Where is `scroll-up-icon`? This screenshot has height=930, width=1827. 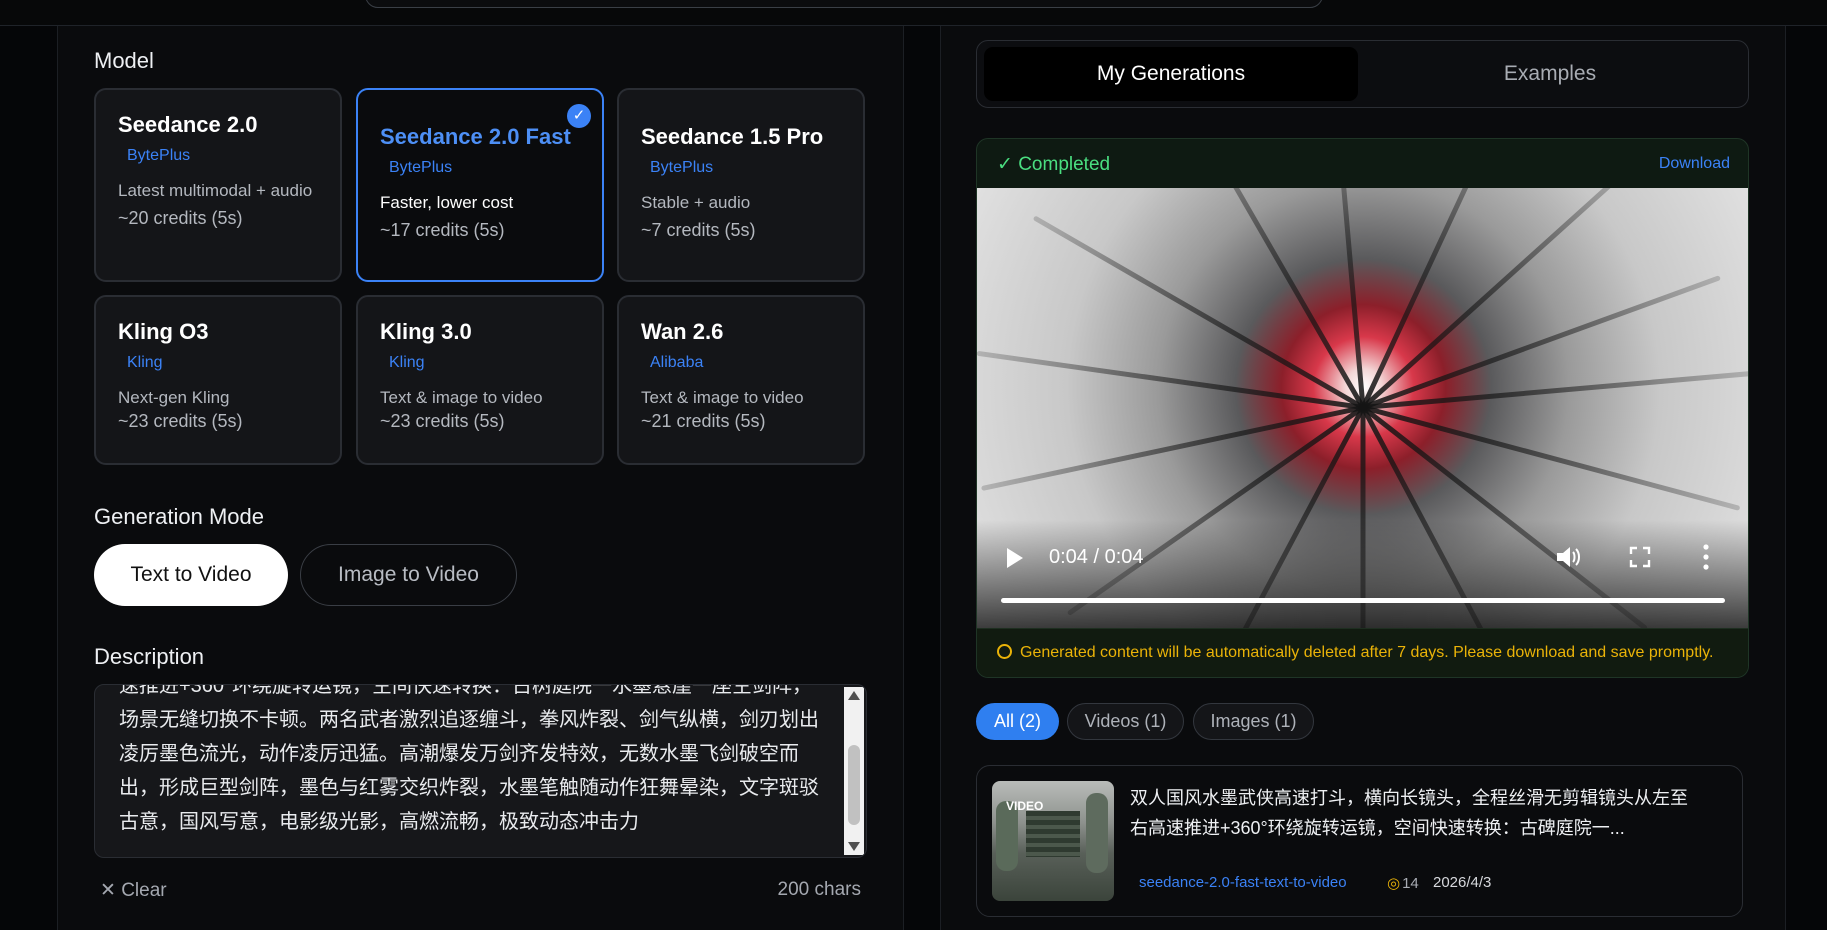 scroll-up-icon is located at coordinates (854, 695).